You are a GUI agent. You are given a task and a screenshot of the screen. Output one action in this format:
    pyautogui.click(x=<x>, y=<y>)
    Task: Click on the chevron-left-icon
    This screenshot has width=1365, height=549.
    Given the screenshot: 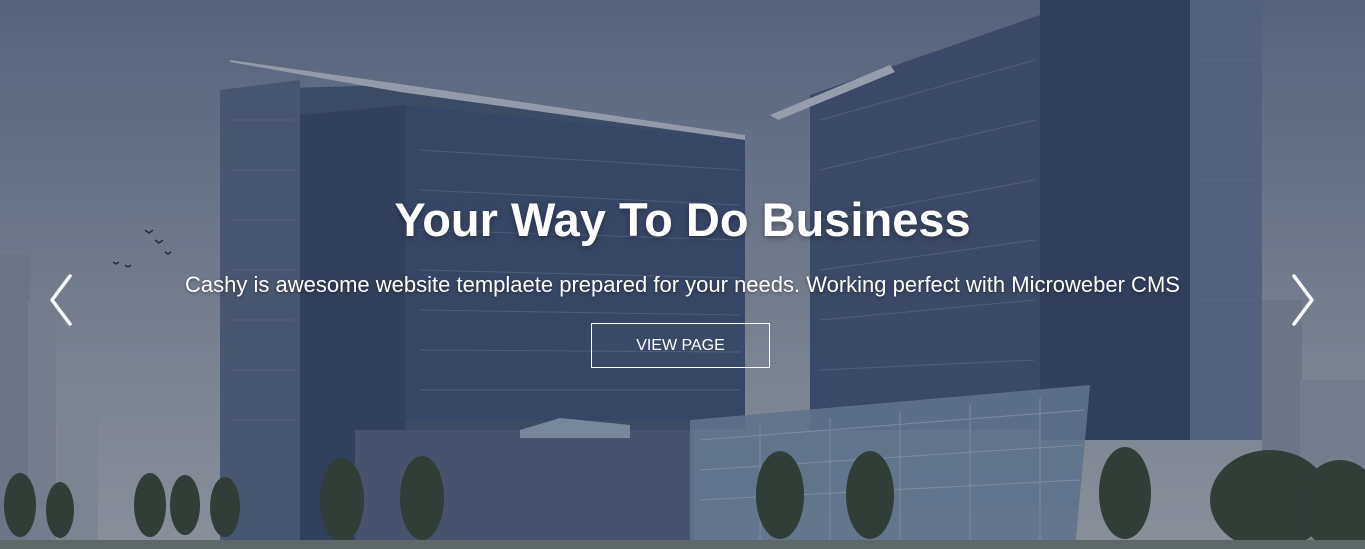 What is the action you would take?
    pyautogui.click(x=61, y=300)
    